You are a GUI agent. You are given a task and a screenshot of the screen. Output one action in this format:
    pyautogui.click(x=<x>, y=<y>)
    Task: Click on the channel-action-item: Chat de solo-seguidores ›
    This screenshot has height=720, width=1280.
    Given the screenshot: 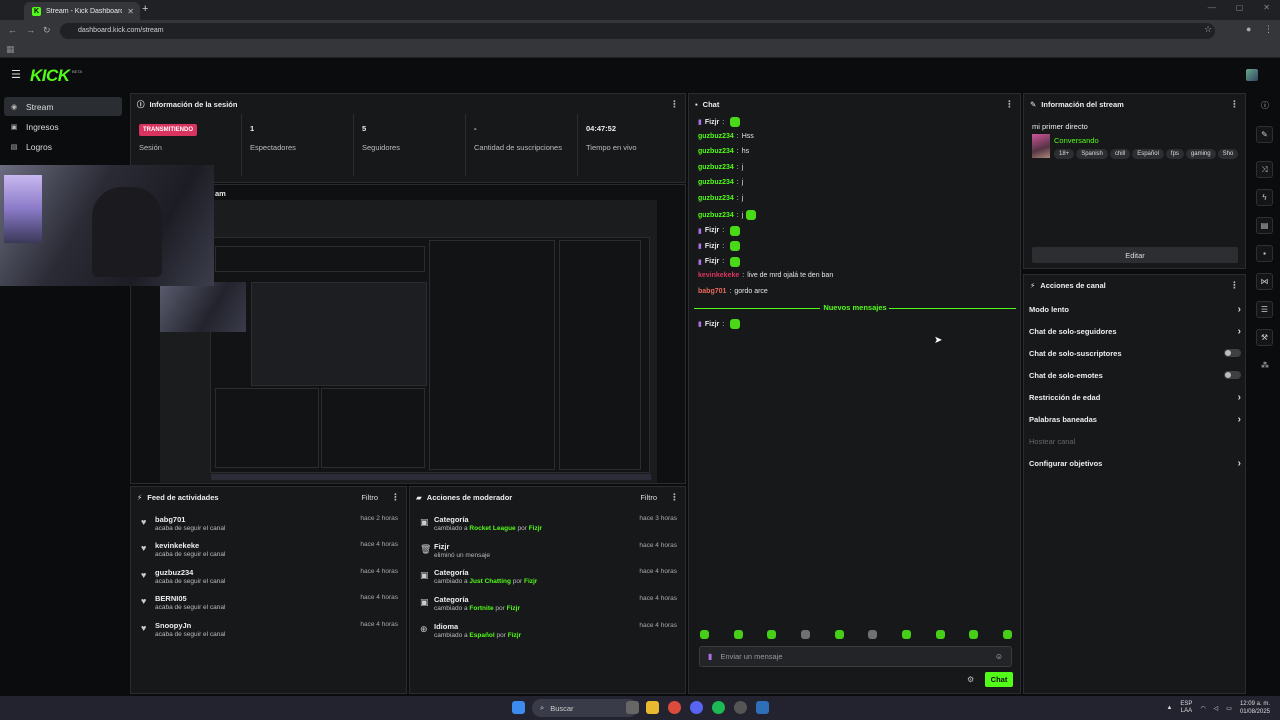 What is the action you would take?
    pyautogui.click(x=1135, y=331)
    